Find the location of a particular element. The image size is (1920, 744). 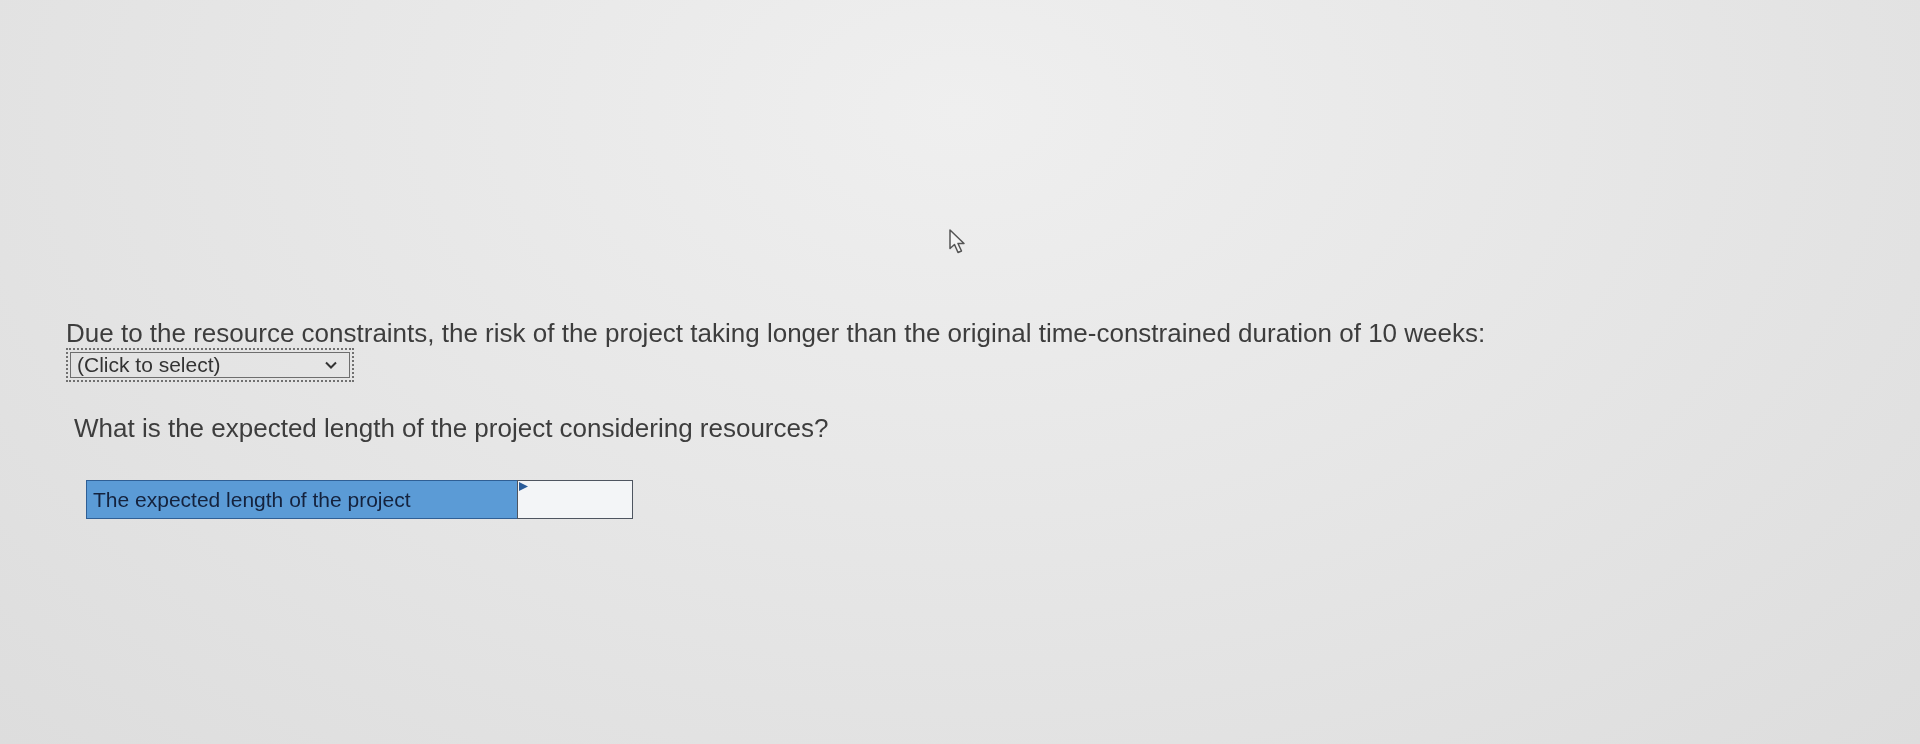

question-text: What is the expected length of the project considering resources? is located at coordinates (451, 428).